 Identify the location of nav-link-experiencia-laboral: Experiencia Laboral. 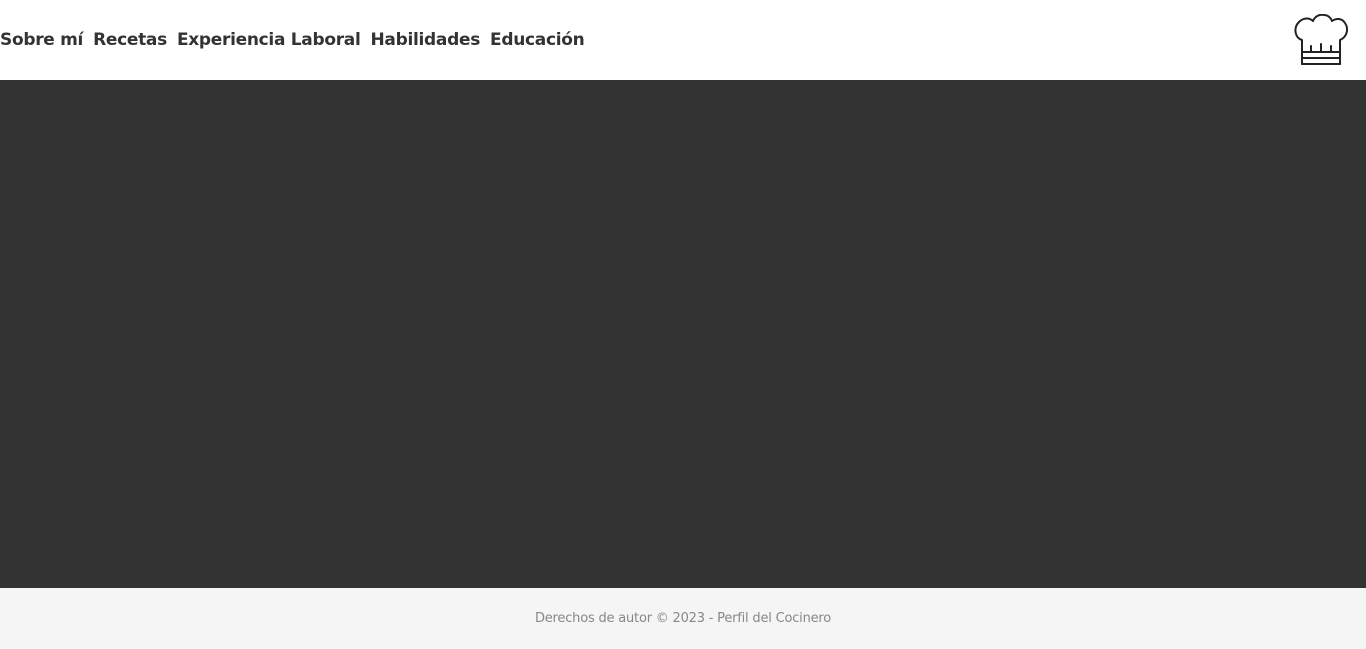
(269, 40).